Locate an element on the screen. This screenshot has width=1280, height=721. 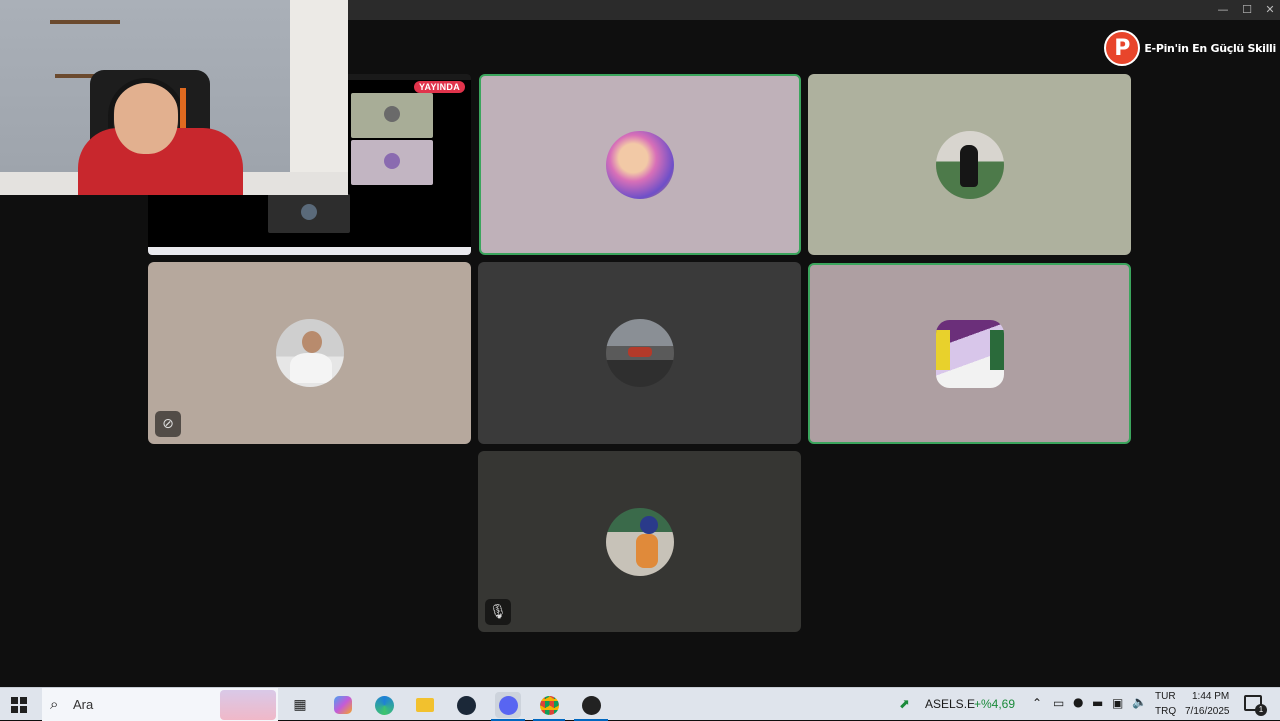
clock-date: 7/16/2025 is located at coordinates (1207, 711).